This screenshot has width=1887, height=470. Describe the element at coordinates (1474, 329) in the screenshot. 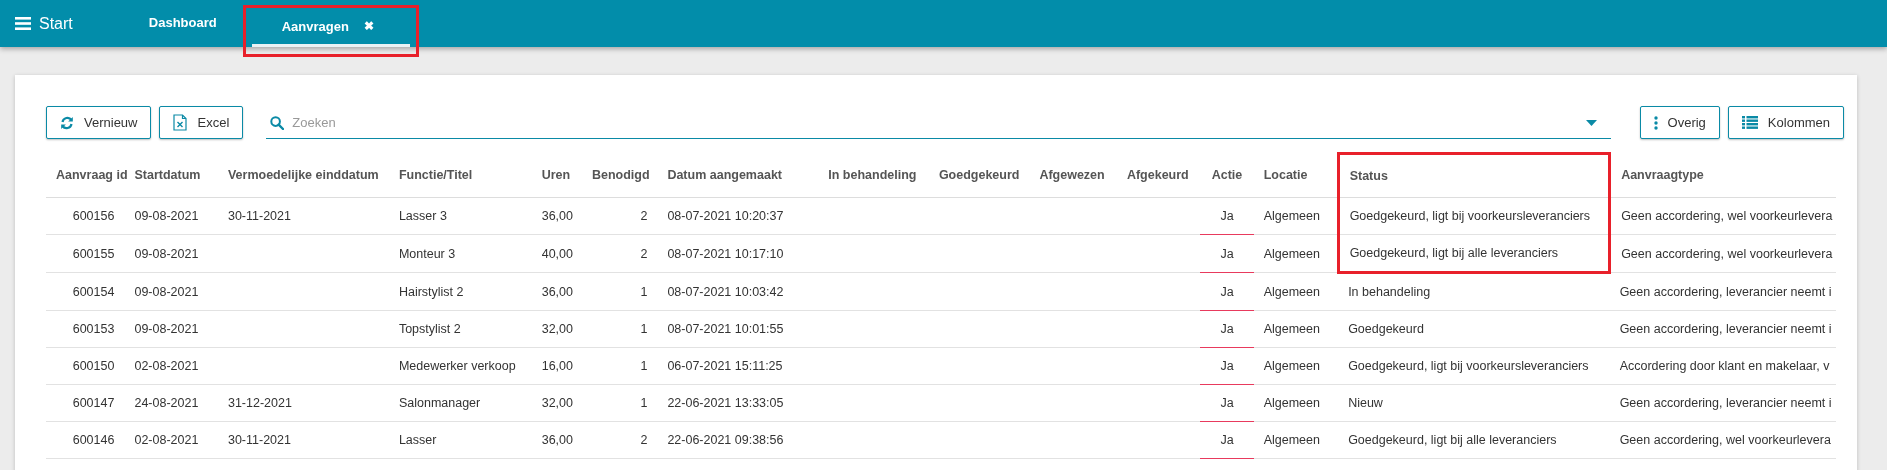

I see `table-cell: Goedgekeurd` at that location.